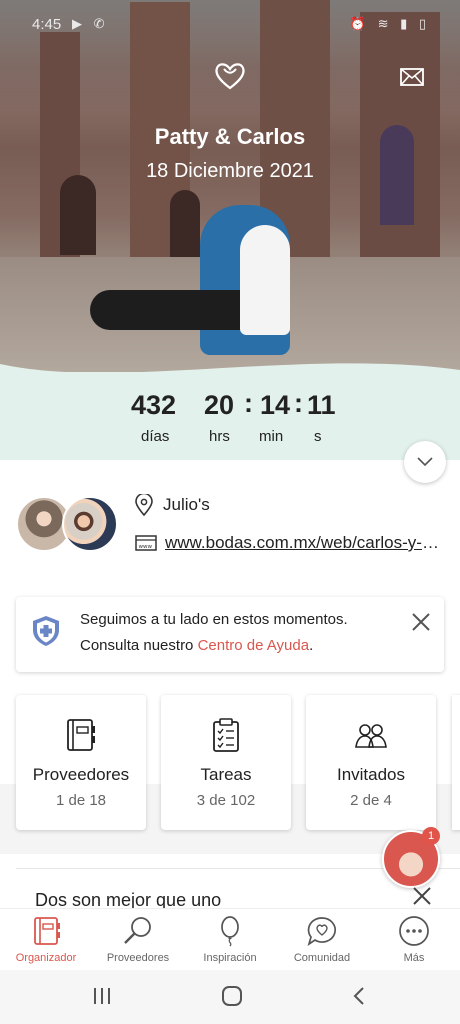  Describe the element at coordinates (371, 774) in the screenshot. I see `card-title: Invitados` at that location.